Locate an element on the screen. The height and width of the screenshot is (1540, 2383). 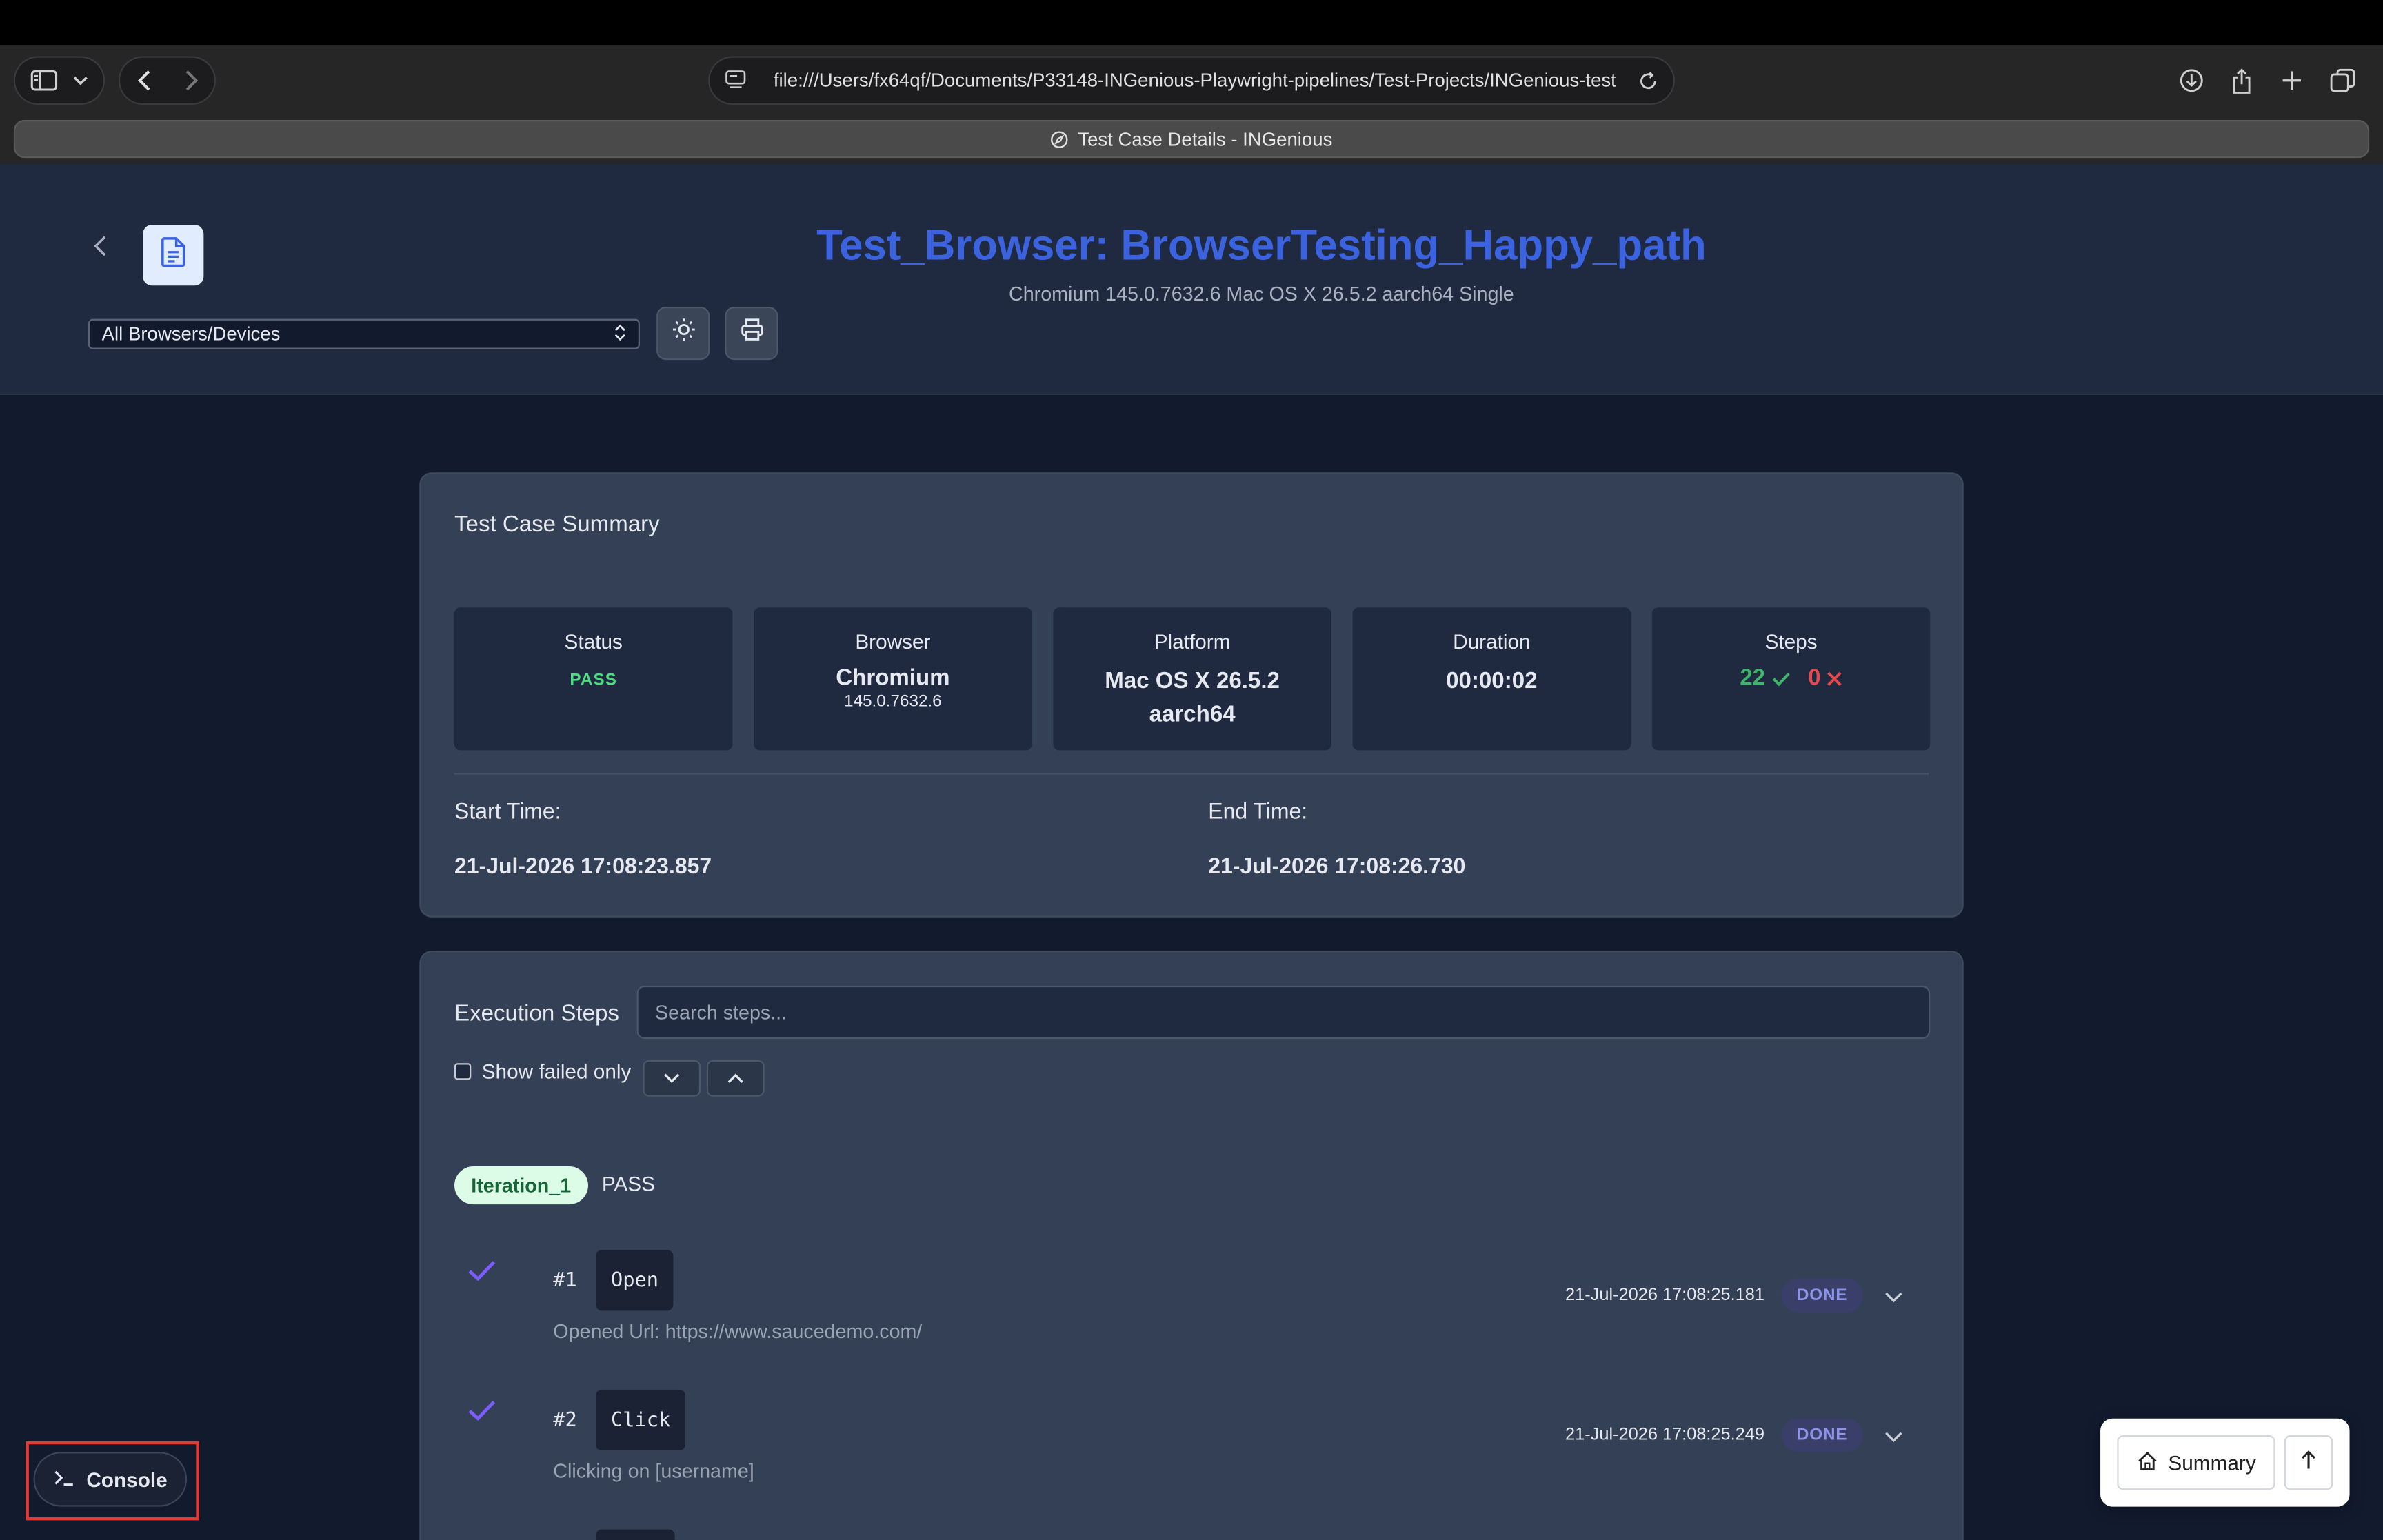
printer-icon is located at coordinates (751, 333).